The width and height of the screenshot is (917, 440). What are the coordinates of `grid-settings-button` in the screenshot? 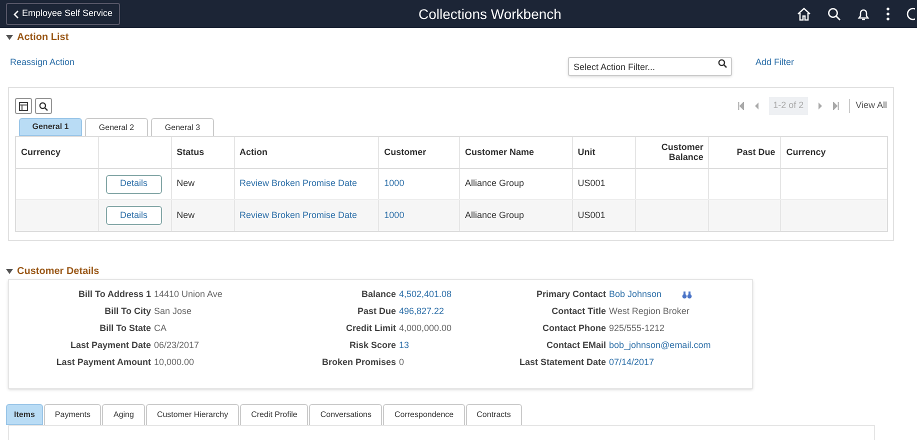 It's located at (23, 106).